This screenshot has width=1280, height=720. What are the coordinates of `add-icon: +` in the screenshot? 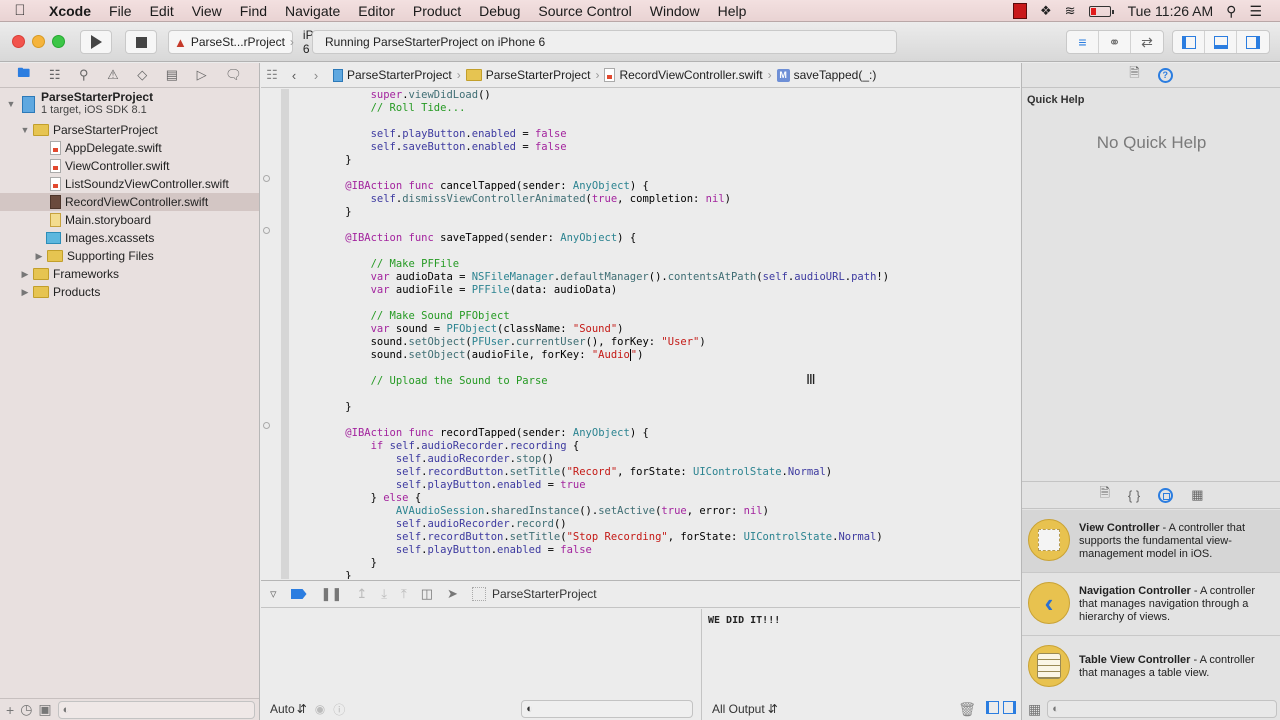 It's located at (10, 710).